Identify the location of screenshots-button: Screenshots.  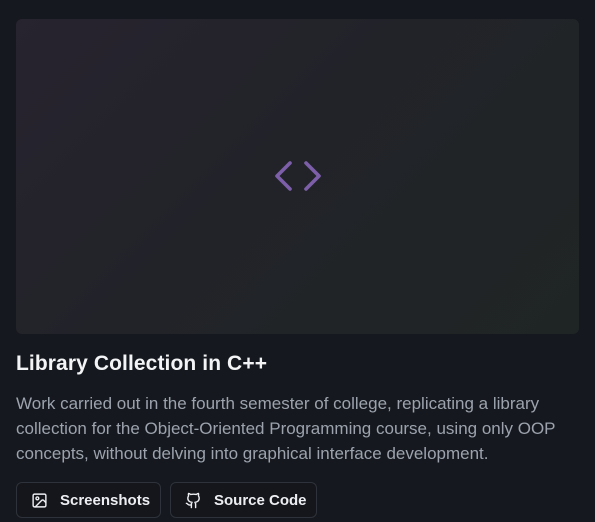
(88, 500).